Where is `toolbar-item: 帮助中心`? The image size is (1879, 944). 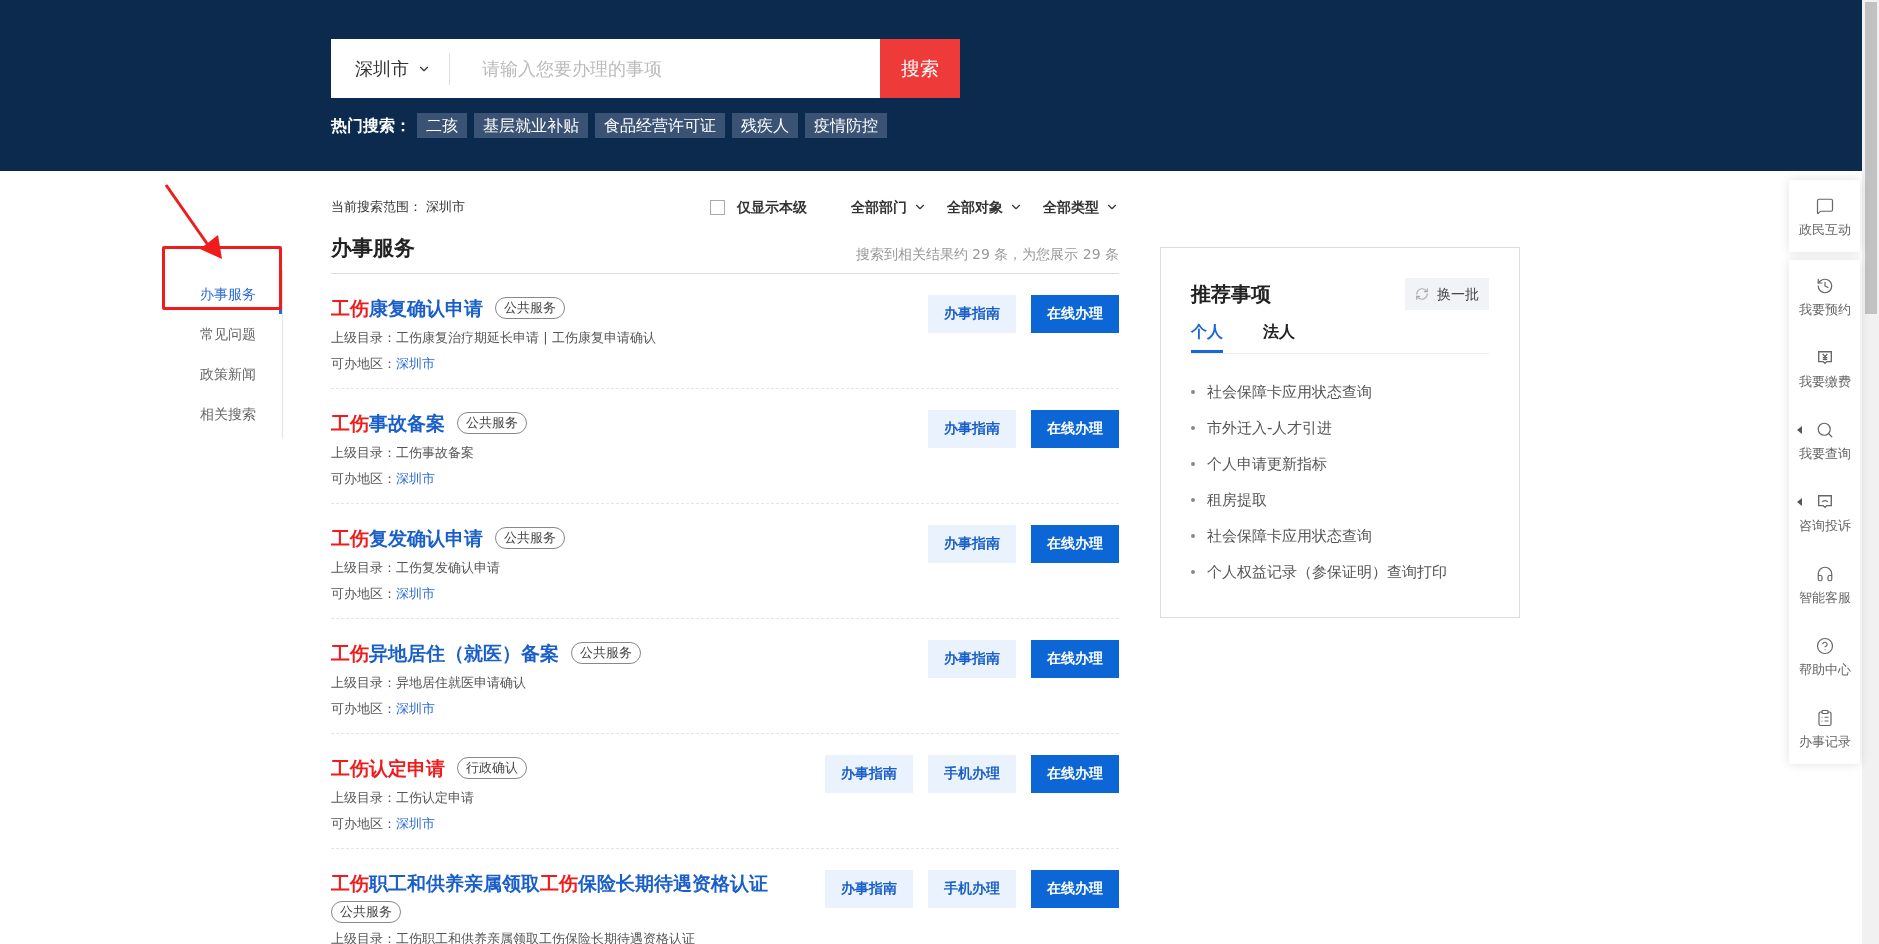
toolbar-item: 帮助中心 is located at coordinates (1824, 656).